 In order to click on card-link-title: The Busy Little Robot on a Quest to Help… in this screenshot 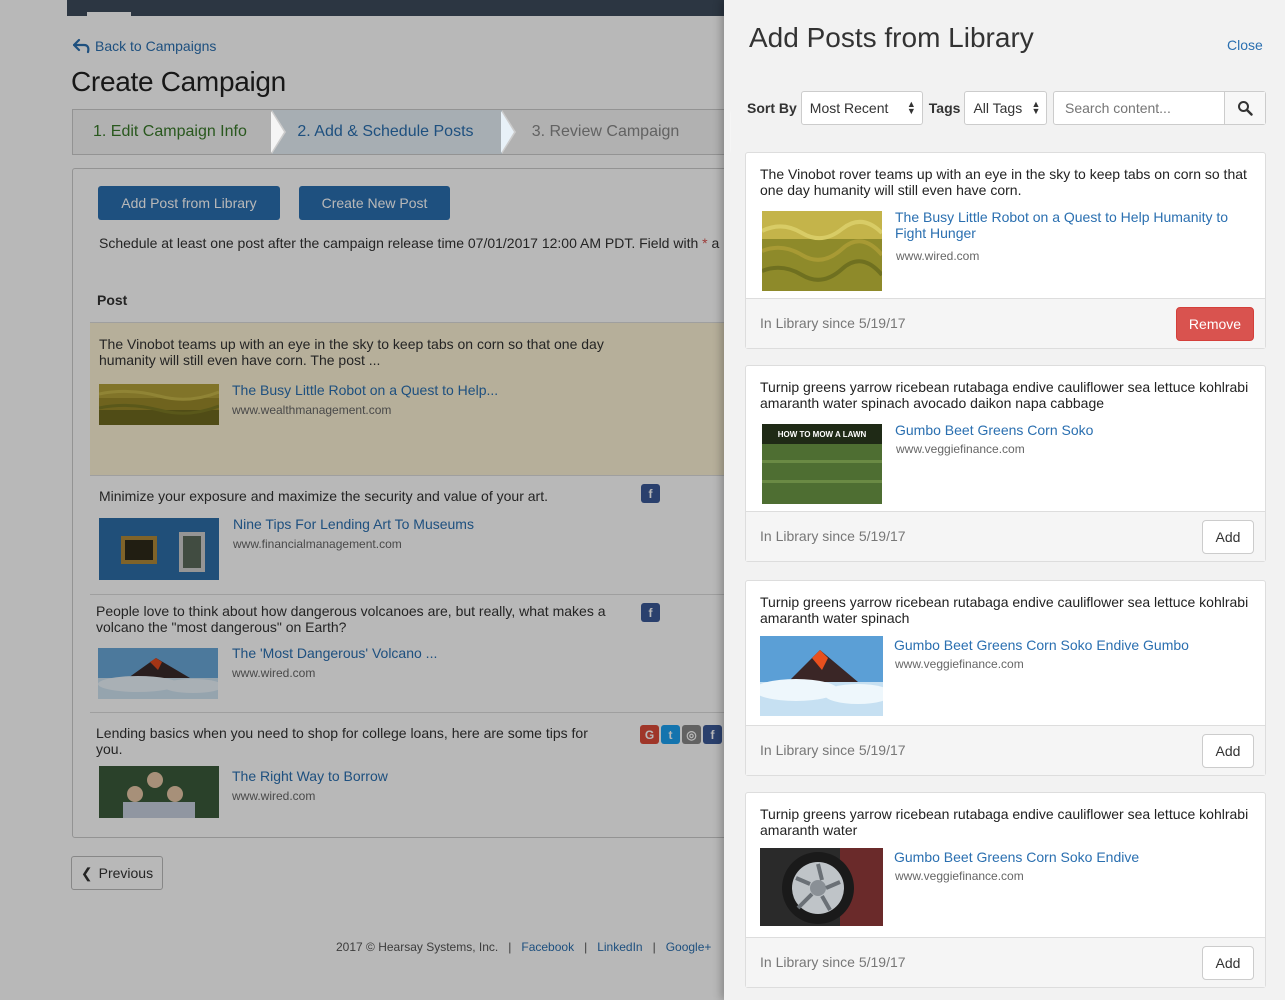, I will do `click(1072, 225)`.